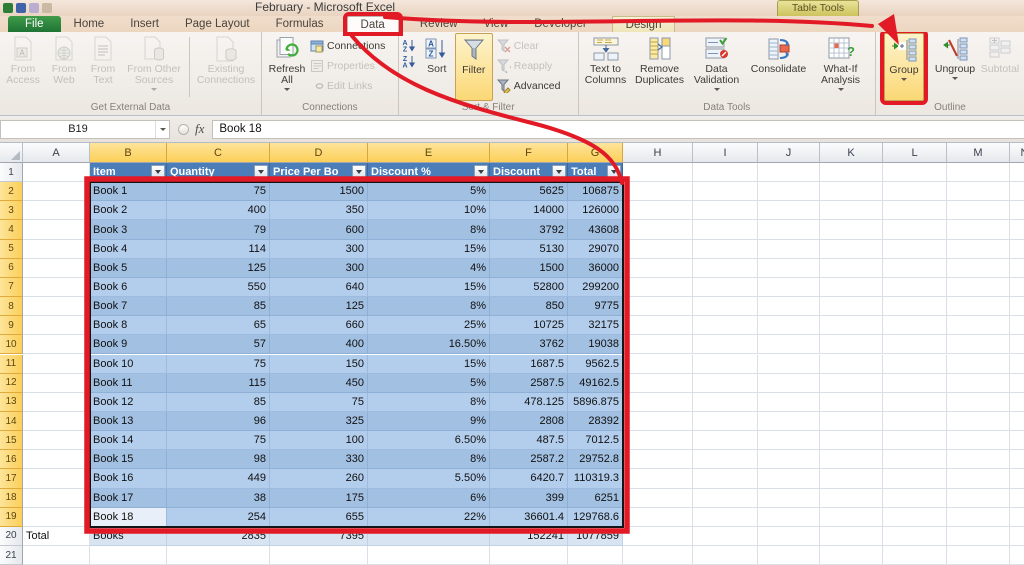 The image size is (1024, 565). I want to click on cell-L21, so click(915, 555).